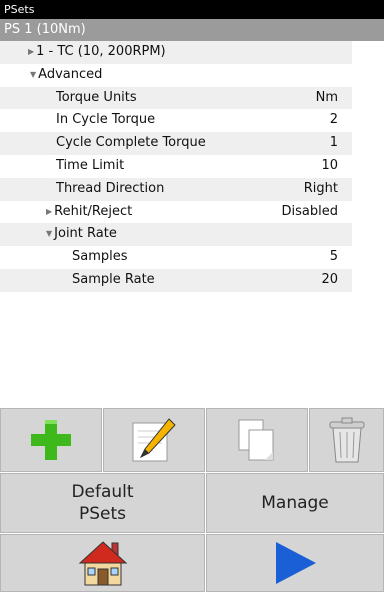  Describe the element at coordinates (176, 120) in the screenshot. I see `param-row-in-cycle-torque: In Cycle Torque 2` at that location.